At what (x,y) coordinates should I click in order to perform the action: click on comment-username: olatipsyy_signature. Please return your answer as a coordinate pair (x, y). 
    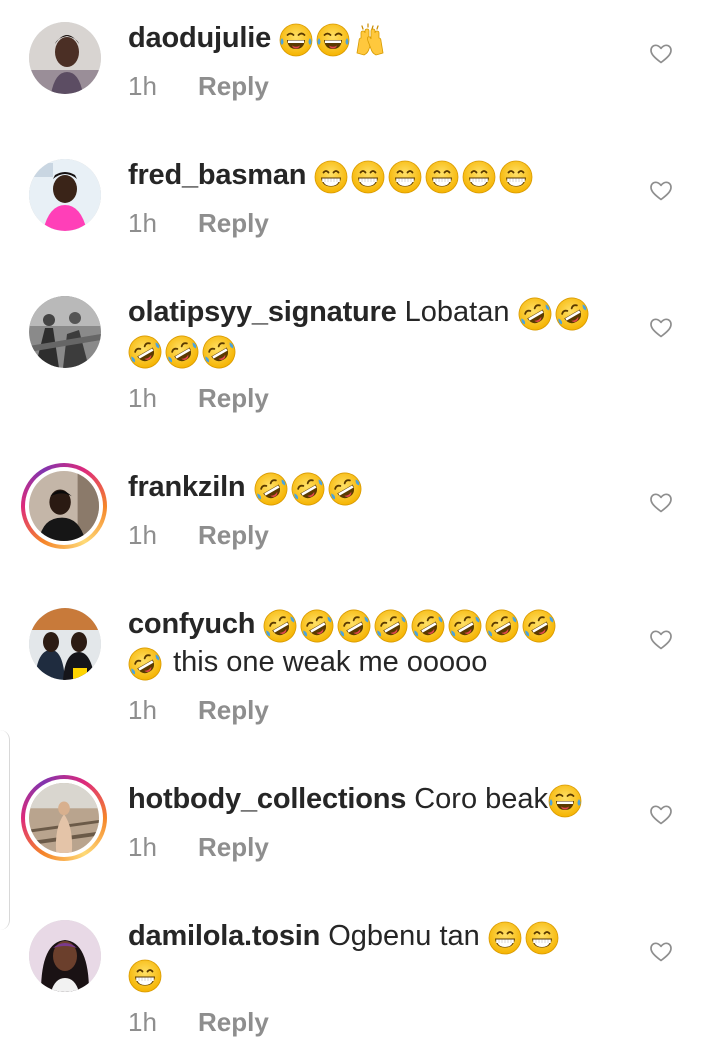
    Looking at the image, I should click on (262, 312).